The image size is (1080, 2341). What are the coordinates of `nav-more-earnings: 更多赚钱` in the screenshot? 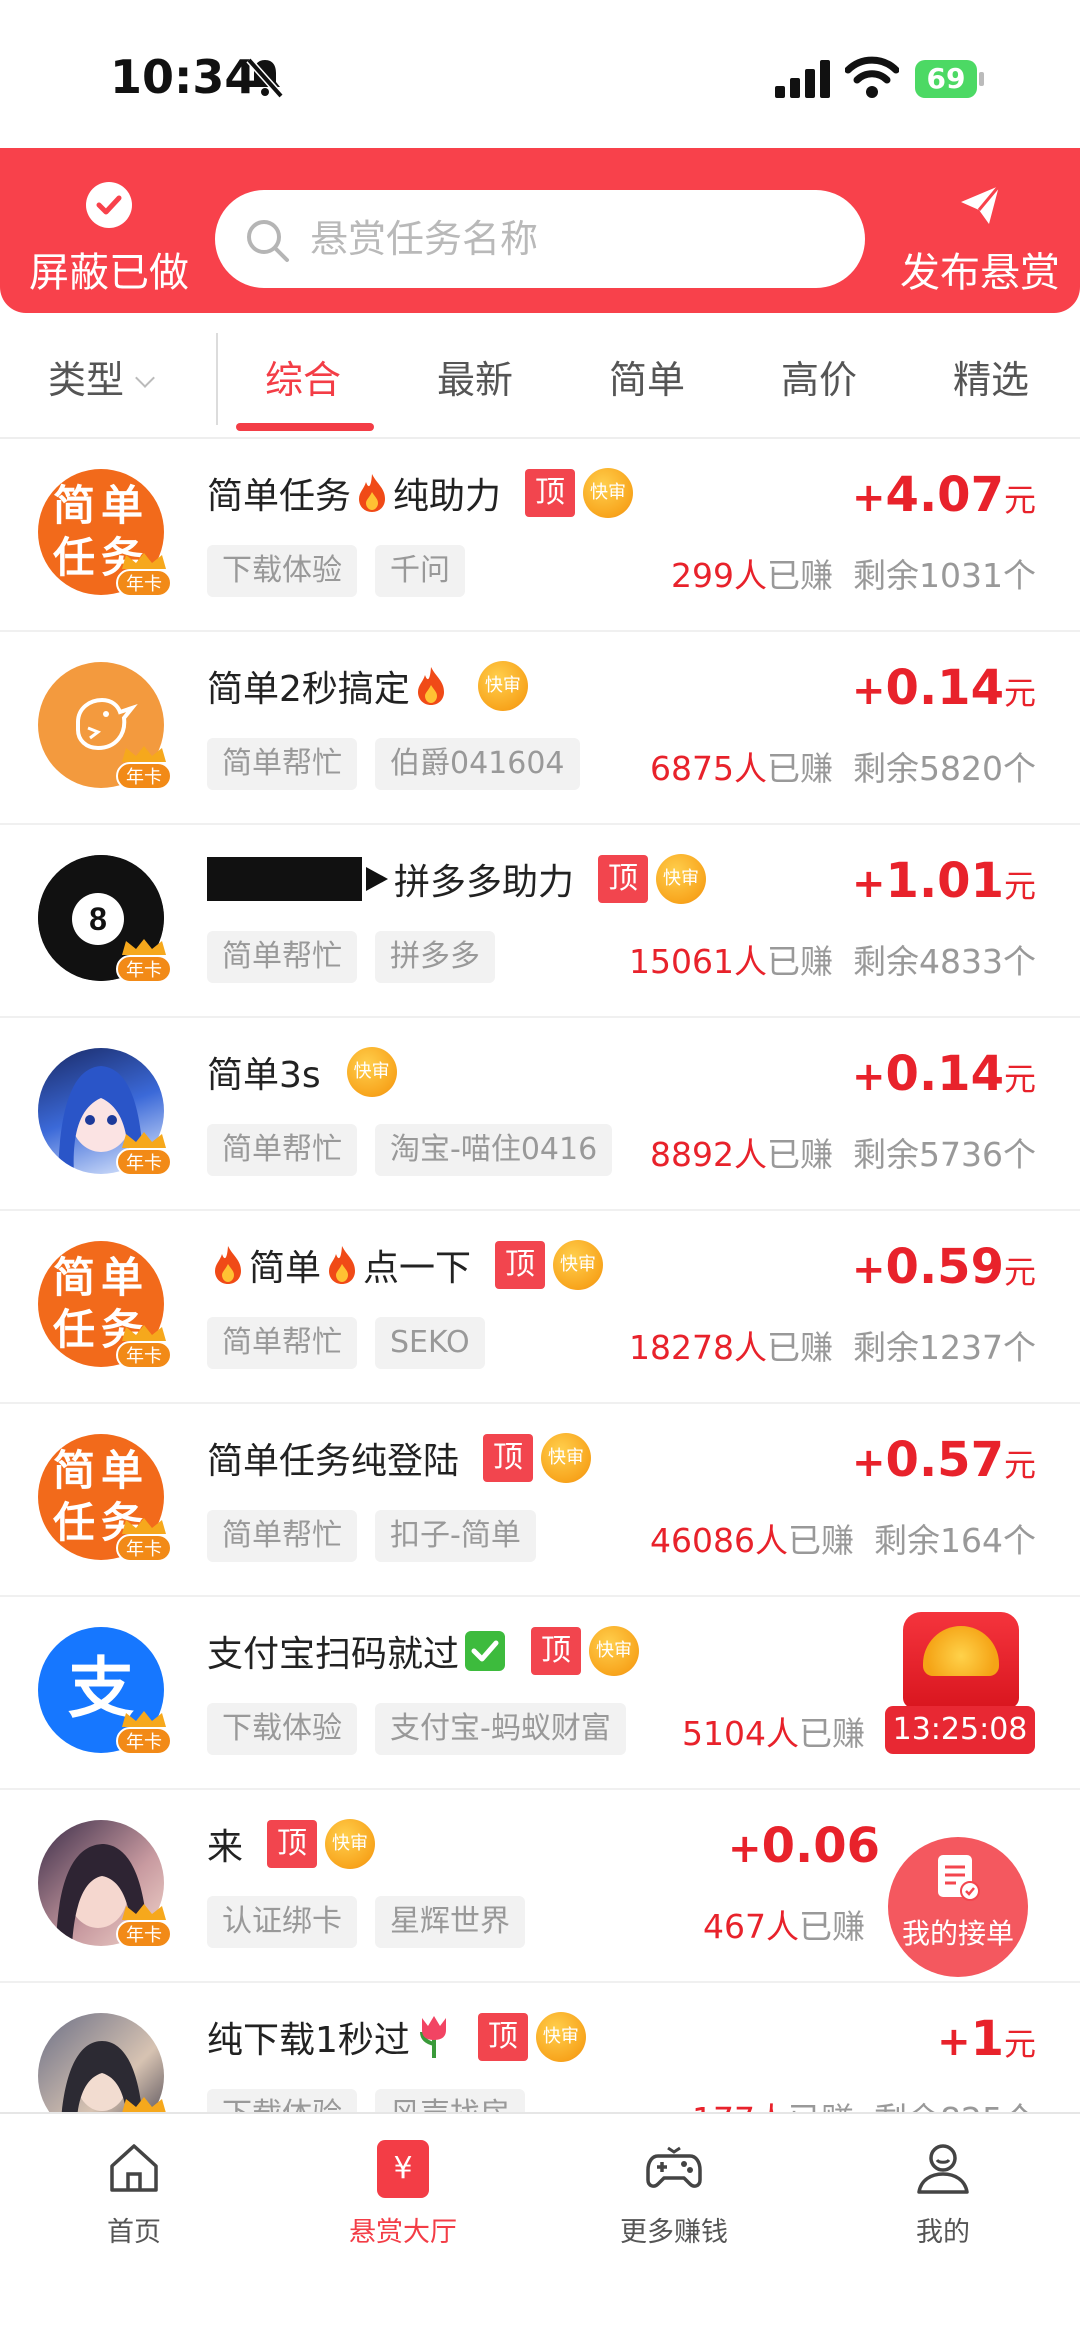 It's located at (674, 2193).